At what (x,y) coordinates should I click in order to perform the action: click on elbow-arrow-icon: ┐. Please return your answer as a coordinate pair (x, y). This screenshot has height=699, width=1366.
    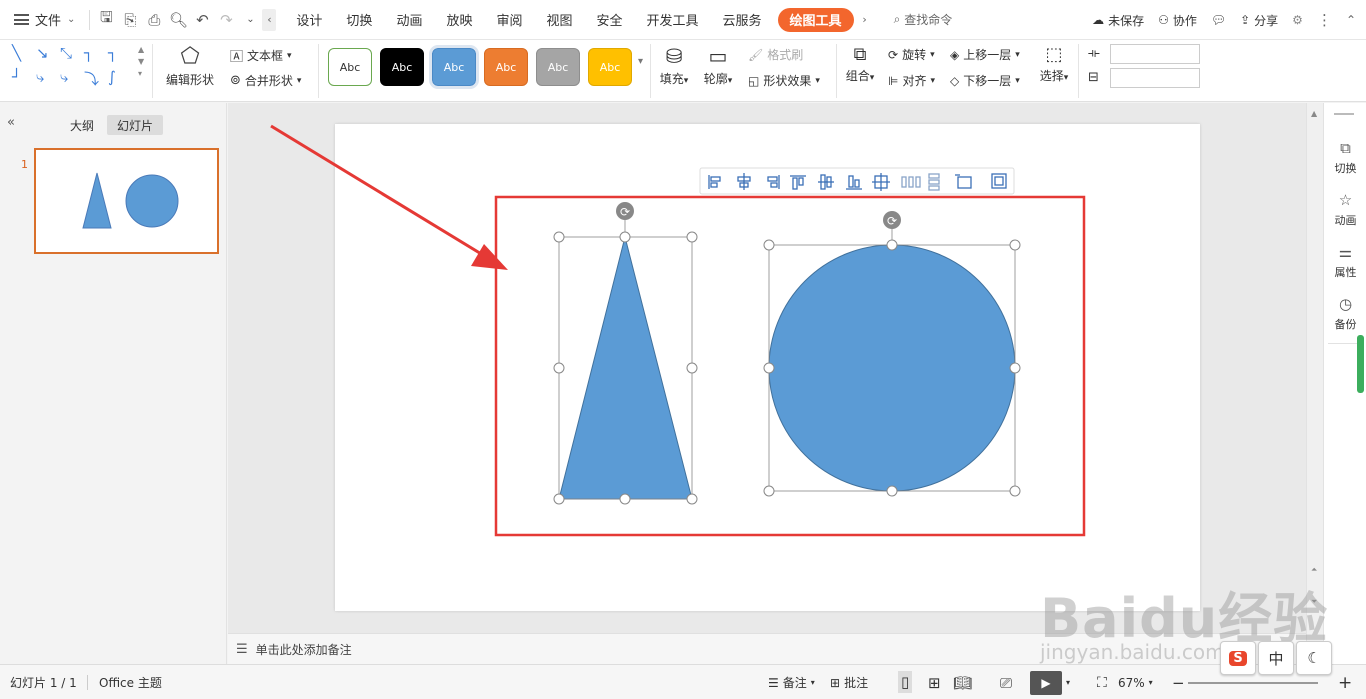
    Looking at the image, I should click on (112, 53).